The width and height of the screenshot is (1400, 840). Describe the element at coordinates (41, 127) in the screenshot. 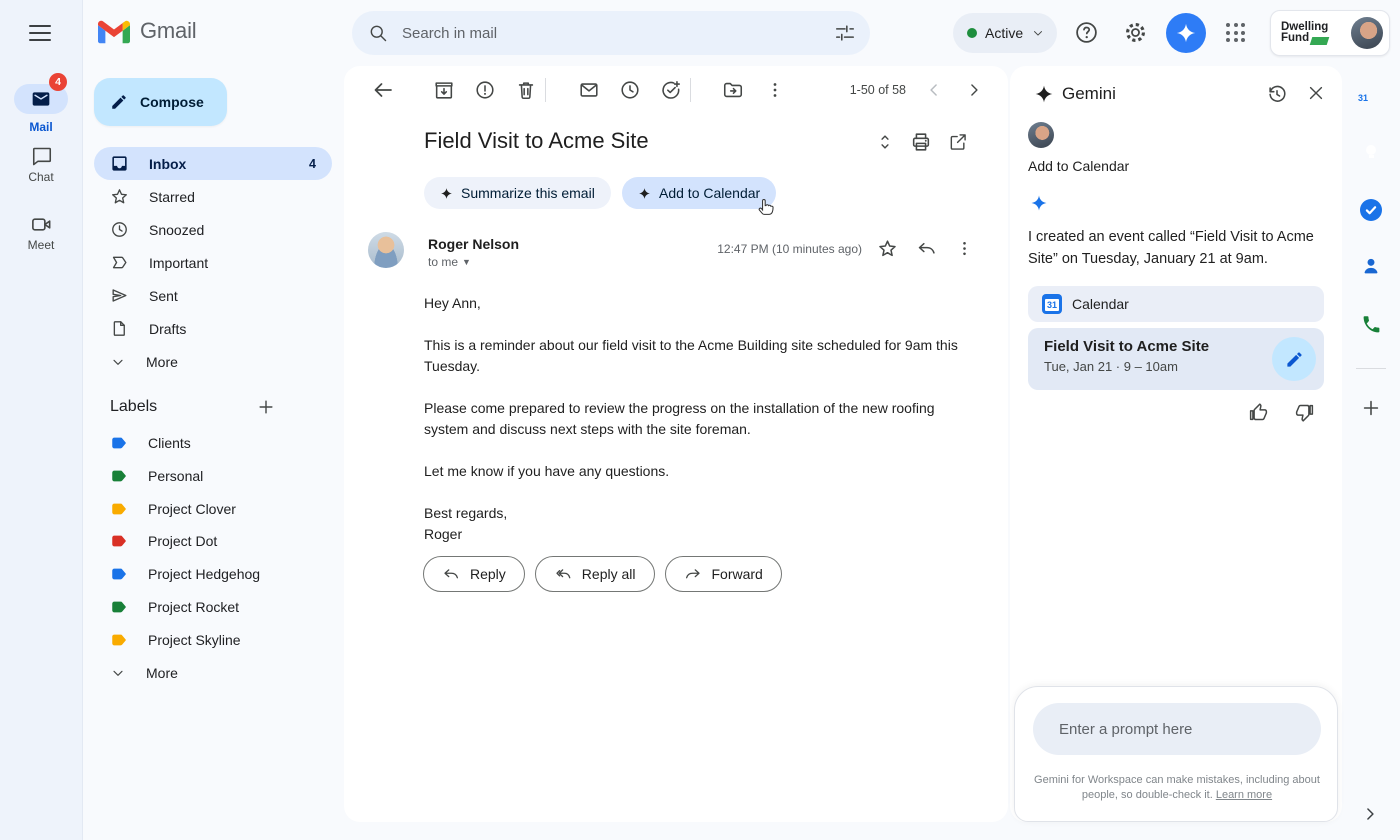

I see `rail-mail-label: Mail` at that location.